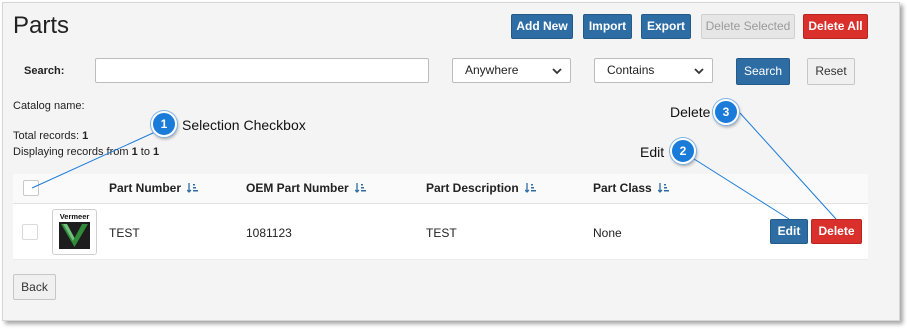  I want to click on callout-badge-1: 1, so click(164, 124).